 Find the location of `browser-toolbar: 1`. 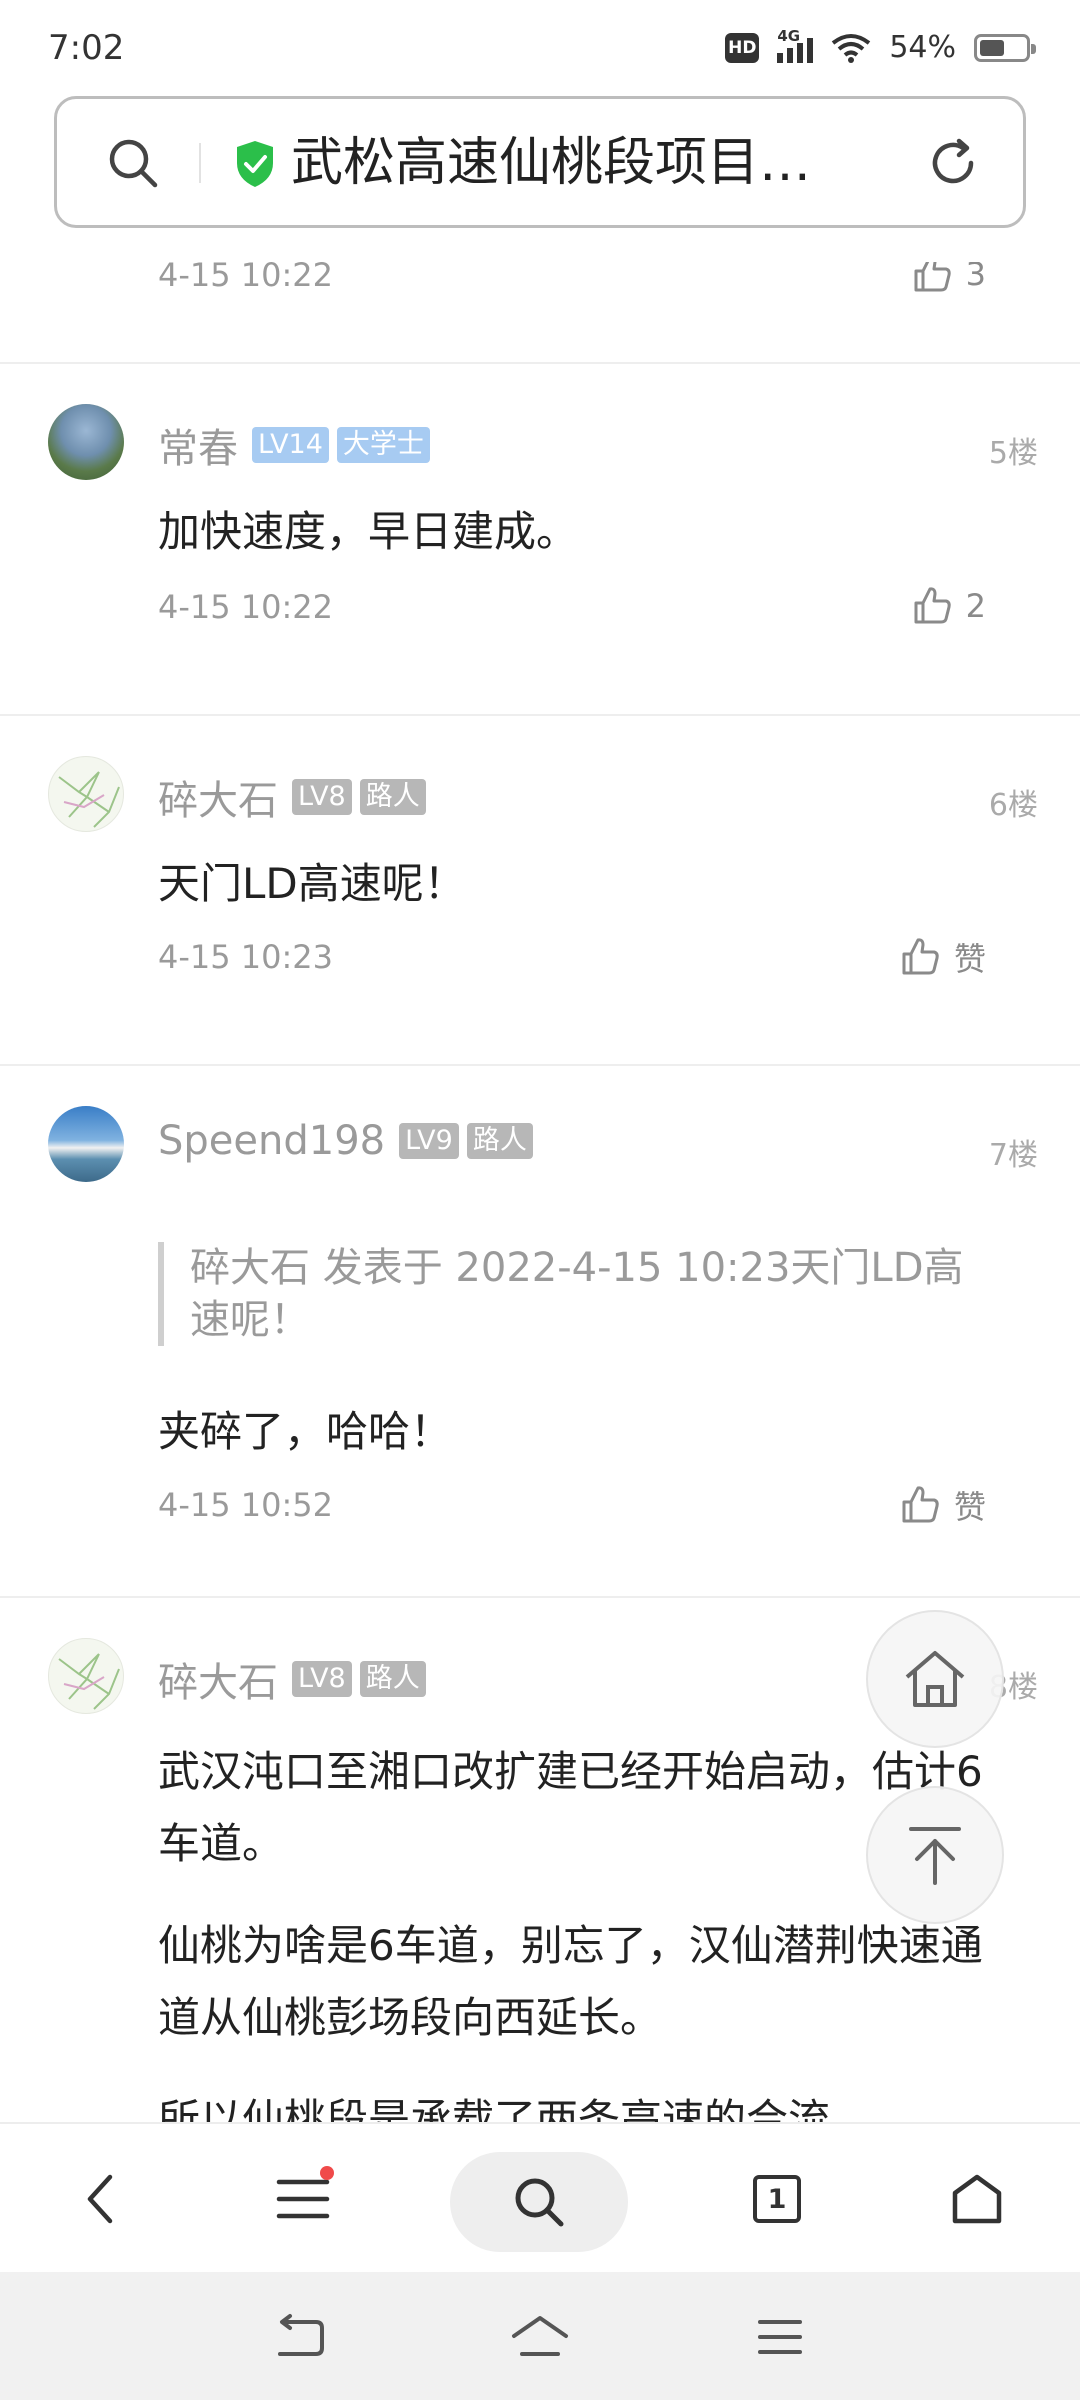

browser-toolbar: 1 is located at coordinates (540, 2197).